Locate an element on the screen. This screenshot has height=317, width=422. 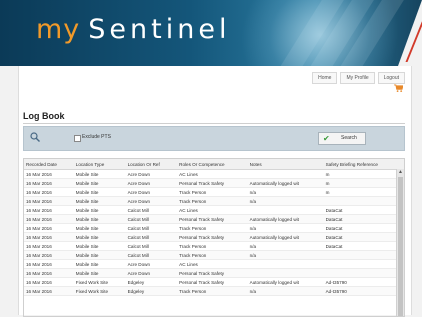
column-header: Location Type is located at coordinates (99, 164).